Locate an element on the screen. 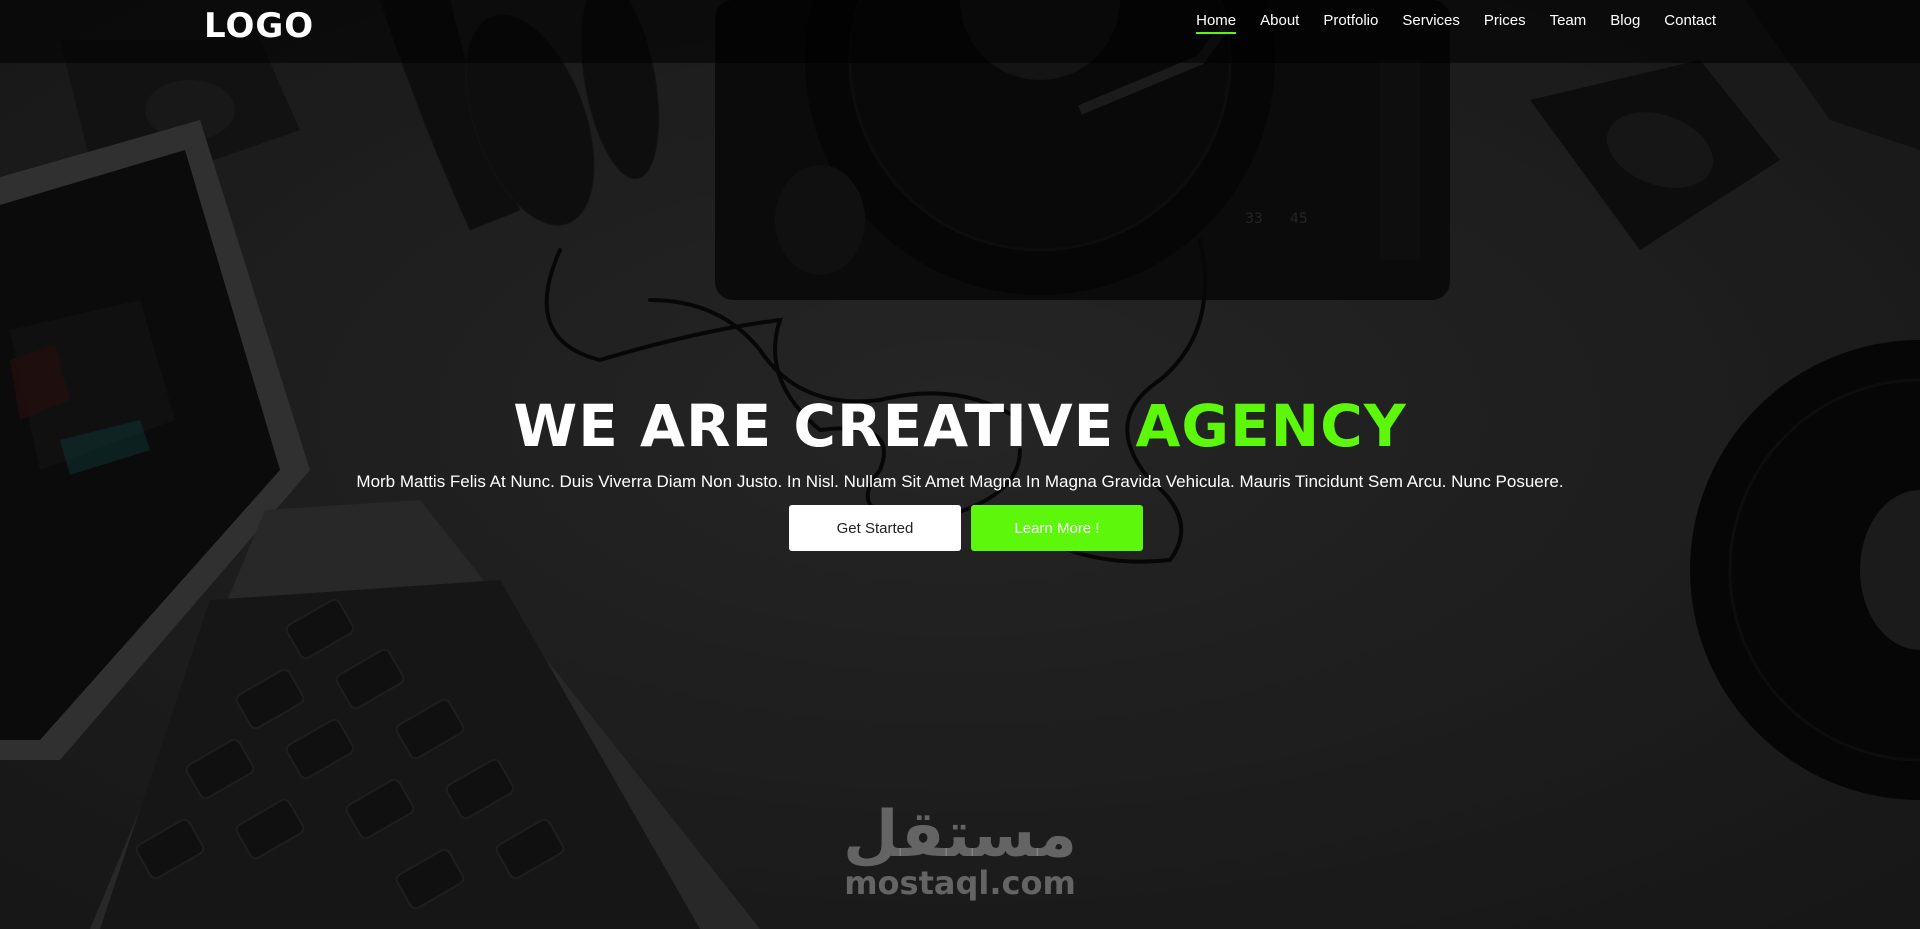  hero-title-accent: AGENCY is located at coordinates (1271, 426).